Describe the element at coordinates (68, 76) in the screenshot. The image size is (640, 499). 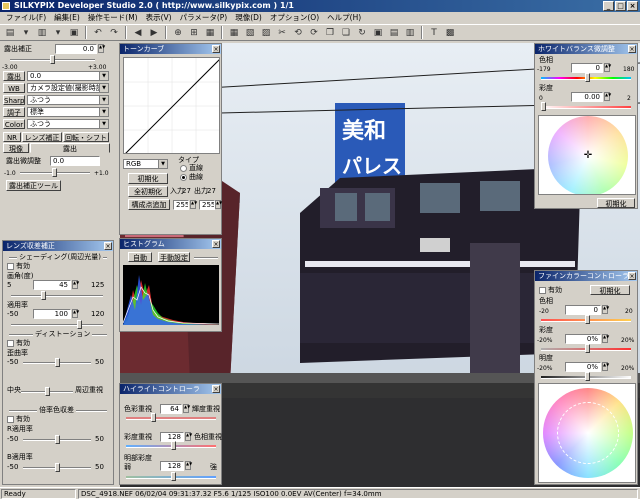
I see `row-exposure-select: 0.0` at that location.